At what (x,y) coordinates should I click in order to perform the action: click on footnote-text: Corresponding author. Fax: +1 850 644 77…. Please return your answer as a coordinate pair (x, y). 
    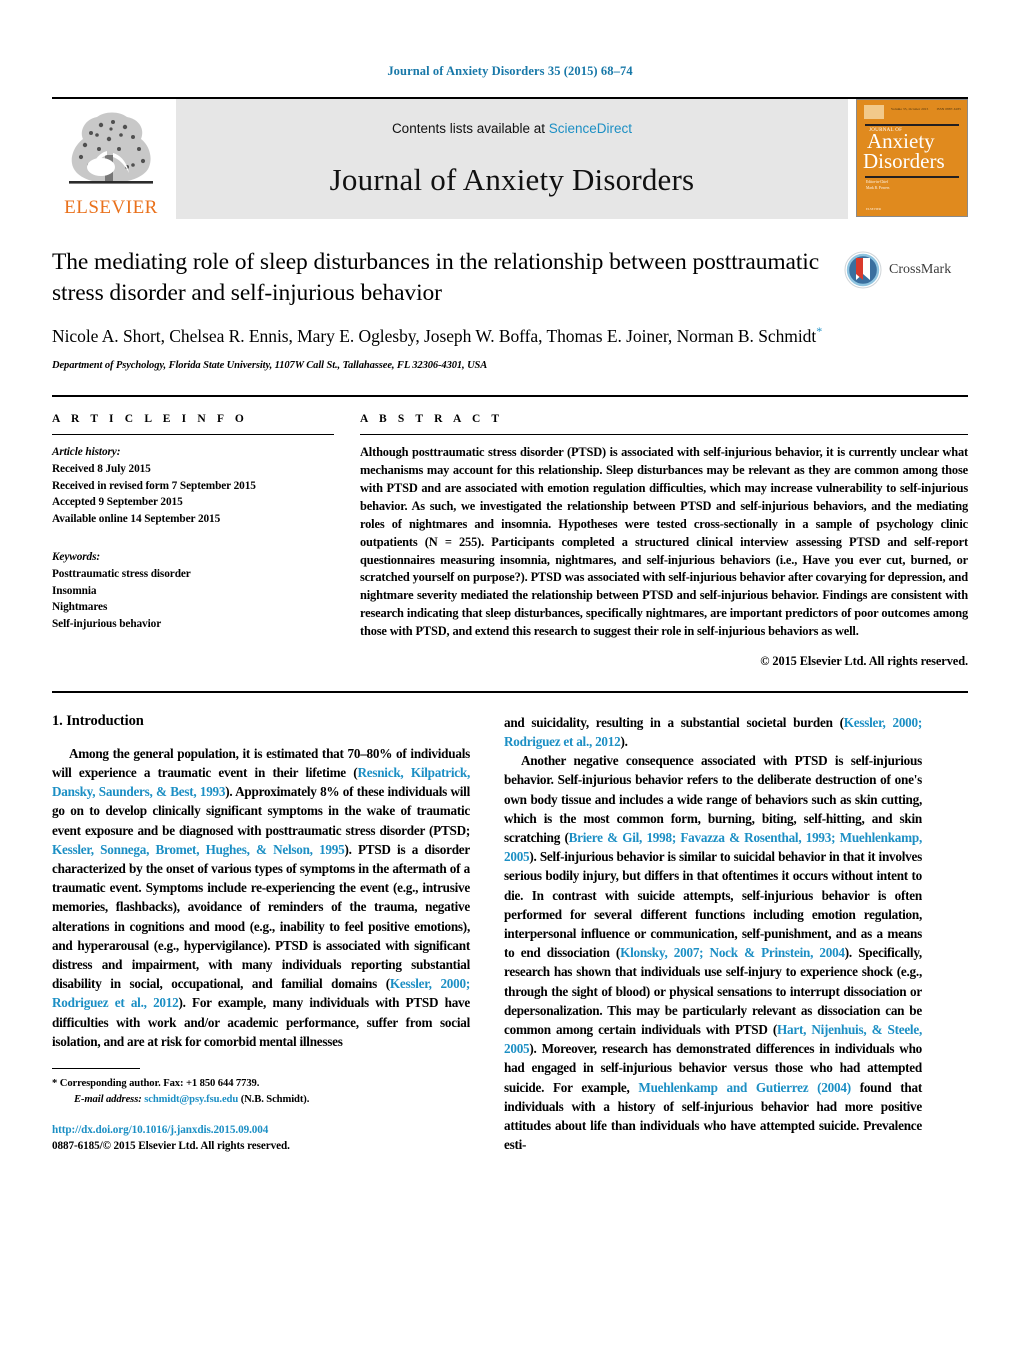
    Looking at the image, I should click on (159, 1084).